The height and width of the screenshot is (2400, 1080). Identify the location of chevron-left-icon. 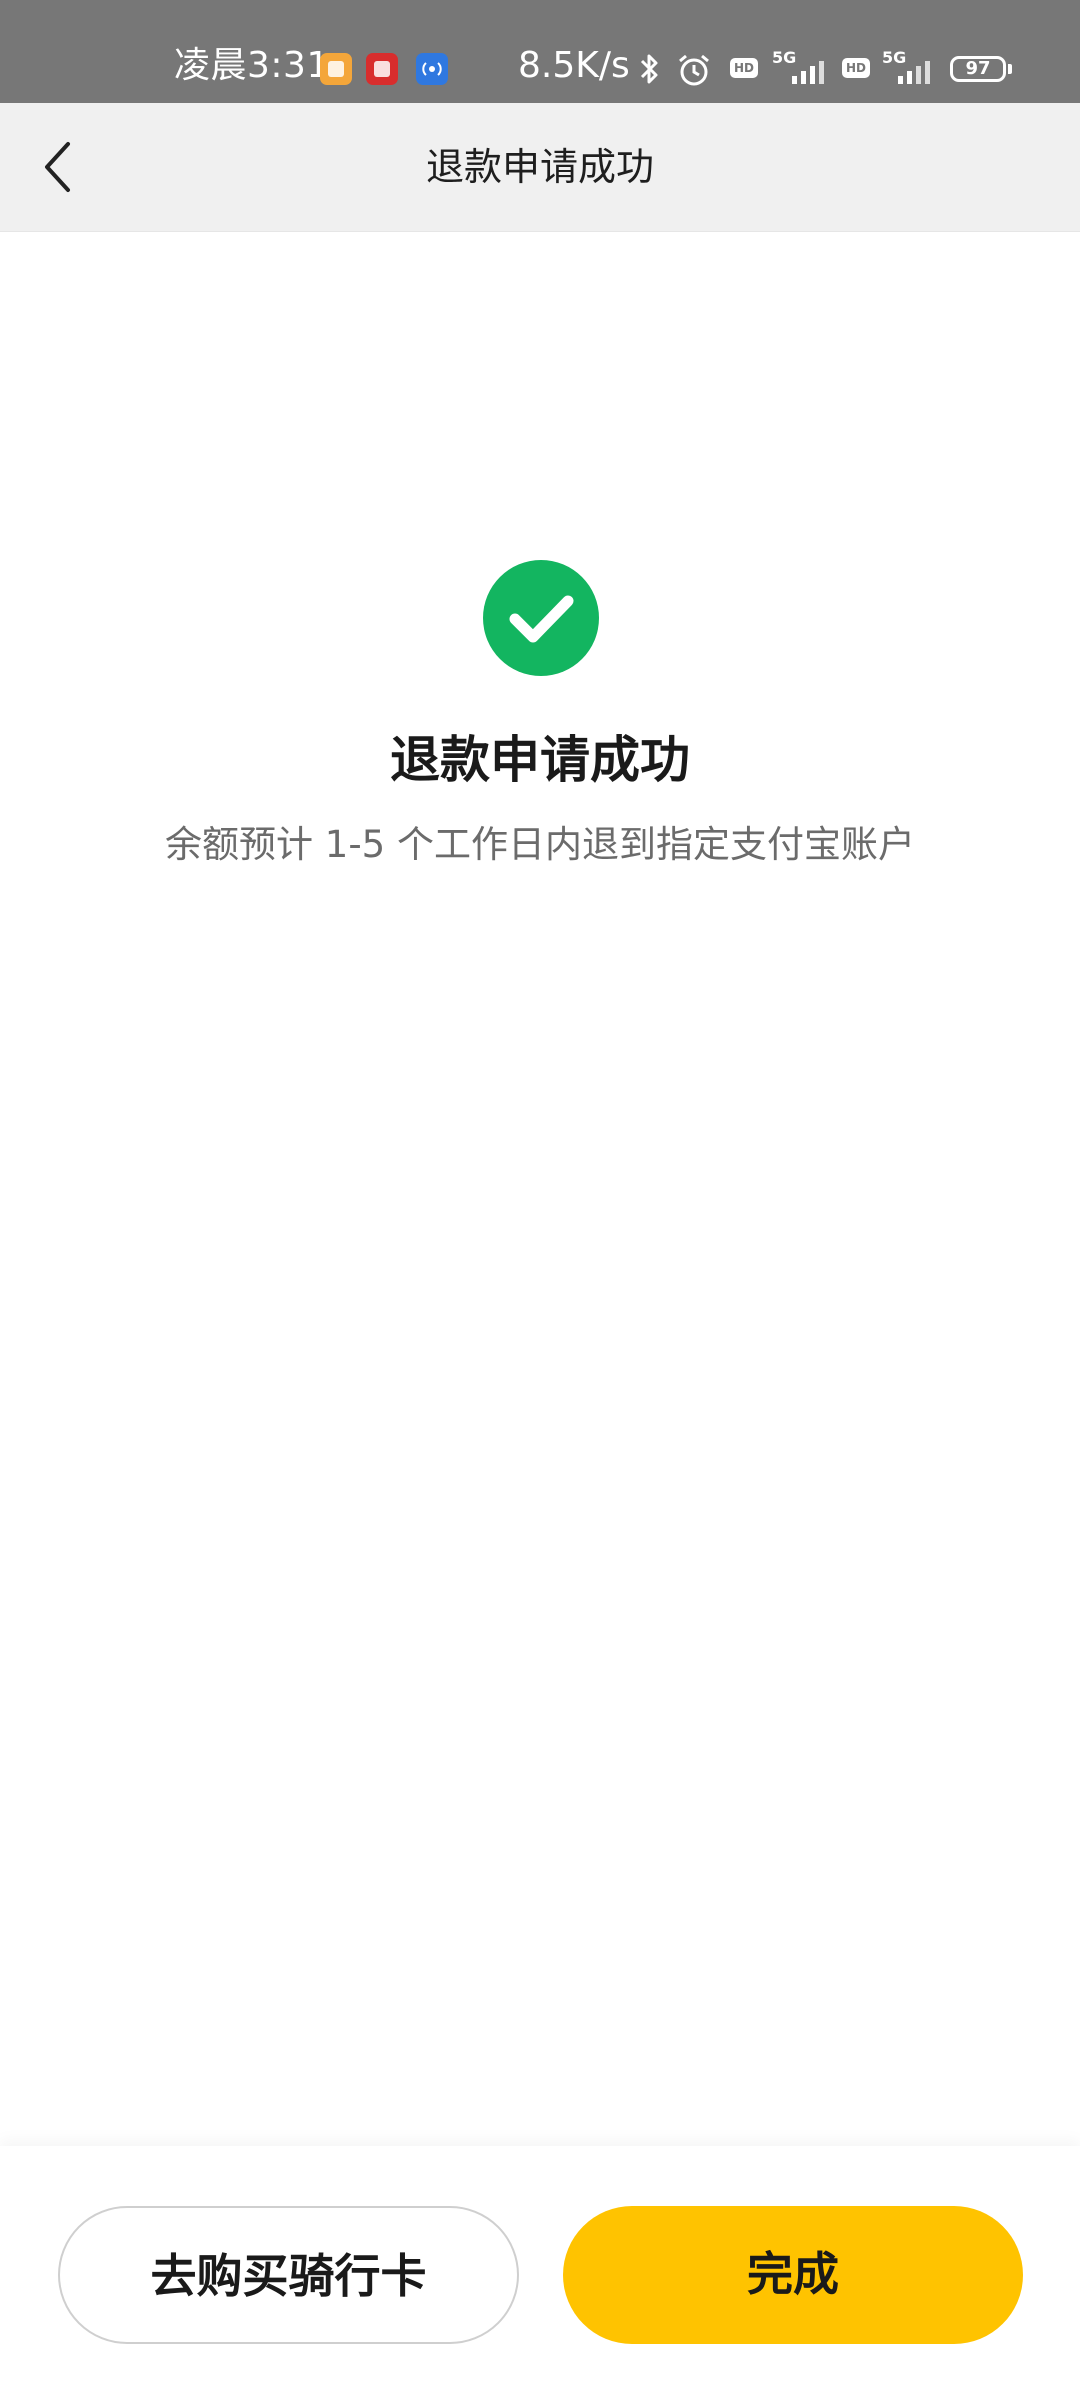
(57, 167).